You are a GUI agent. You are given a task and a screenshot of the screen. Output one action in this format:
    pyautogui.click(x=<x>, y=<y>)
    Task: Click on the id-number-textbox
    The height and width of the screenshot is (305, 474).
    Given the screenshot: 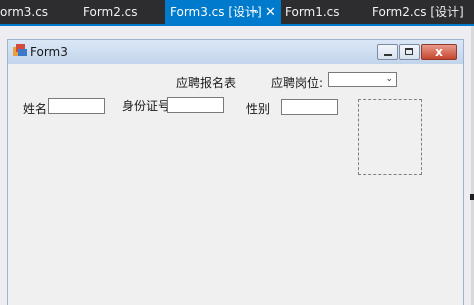 What is the action you would take?
    pyautogui.click(x=195, y=105)
    